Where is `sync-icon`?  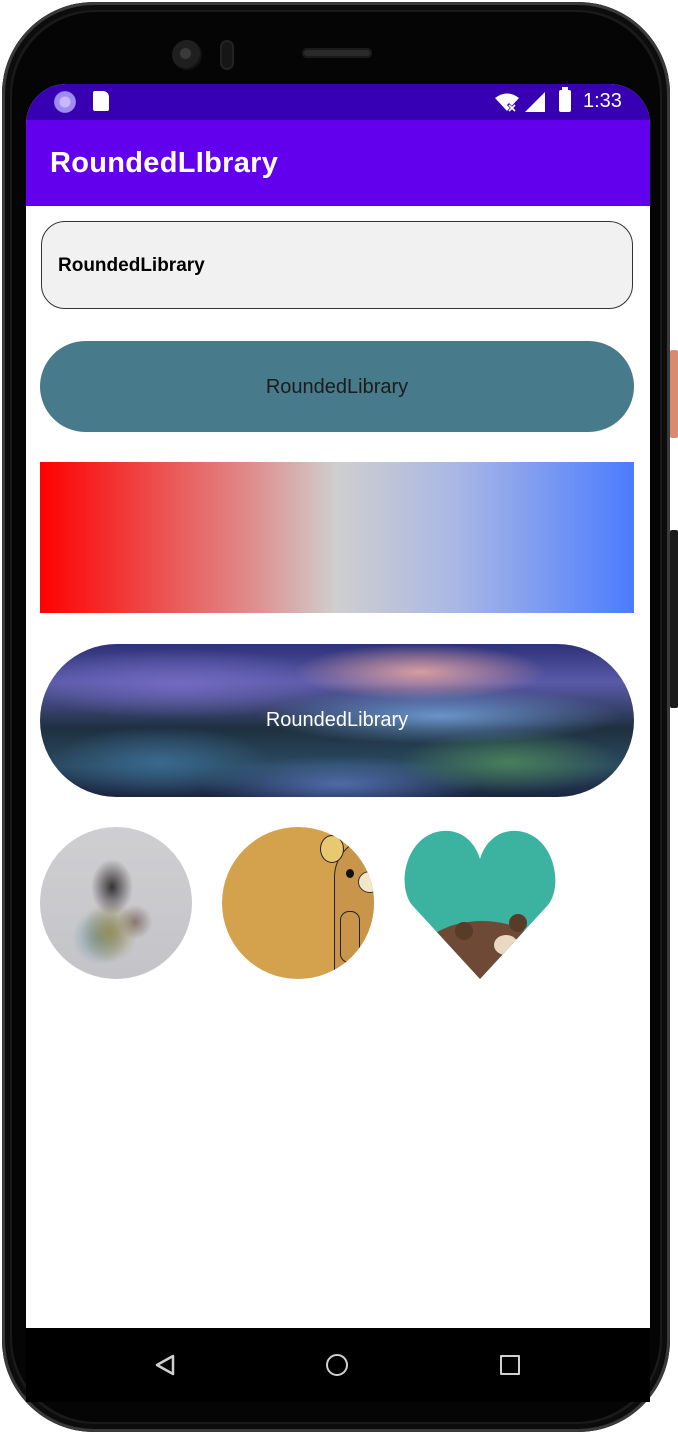
sync-icon is located at coordinates (65, 102).